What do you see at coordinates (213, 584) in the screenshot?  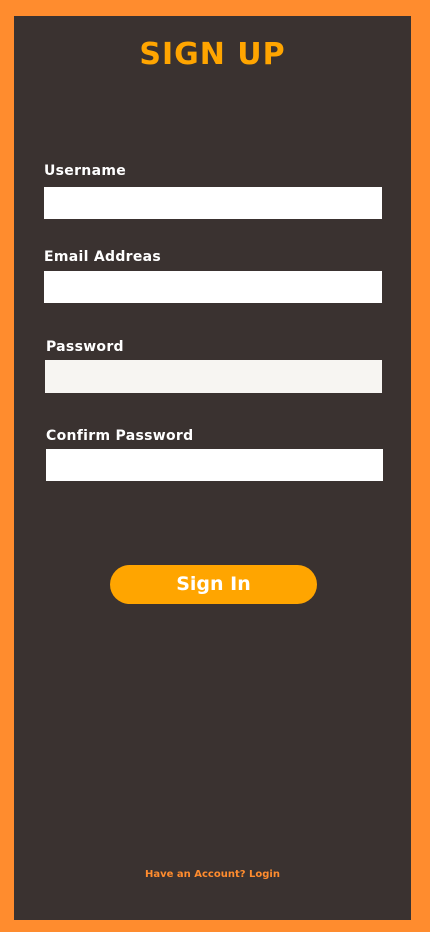 I see `sign-in-button: Sign In` at bounding box center [213, 584].